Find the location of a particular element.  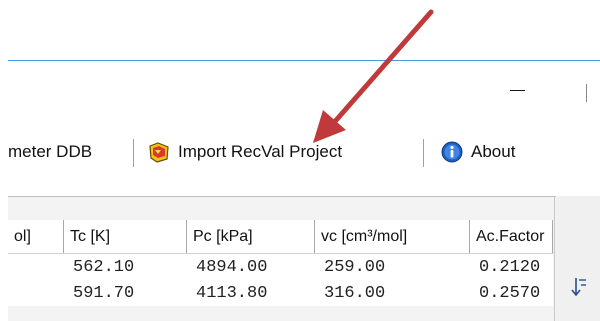

table-cell: 4113.80 is located at coordinates (250, 293).